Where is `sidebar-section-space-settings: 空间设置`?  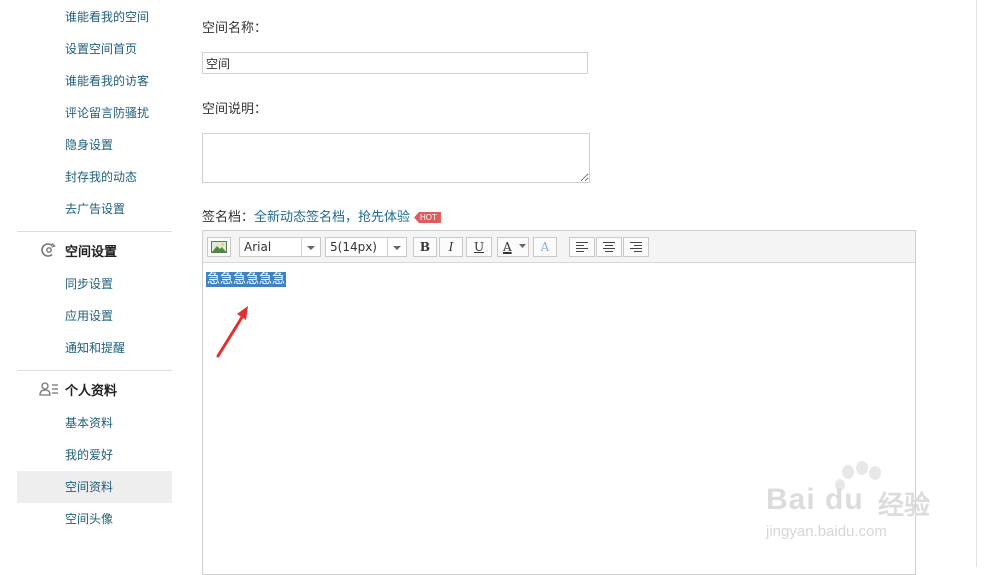
sidebar-section-space-settings: 空间设置 is located at coordinates (94, 249).